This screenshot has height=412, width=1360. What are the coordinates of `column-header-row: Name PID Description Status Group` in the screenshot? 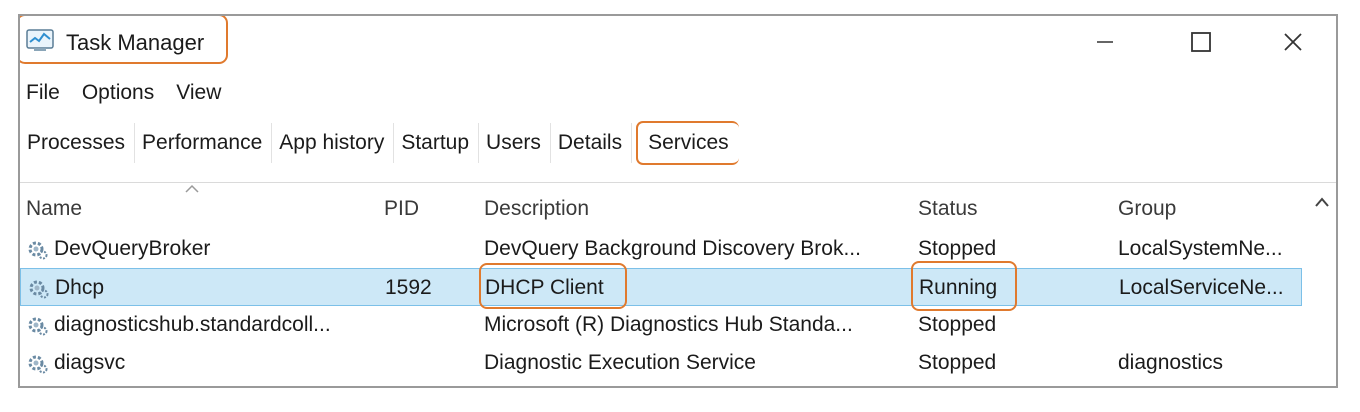 It's located at (678, 210).